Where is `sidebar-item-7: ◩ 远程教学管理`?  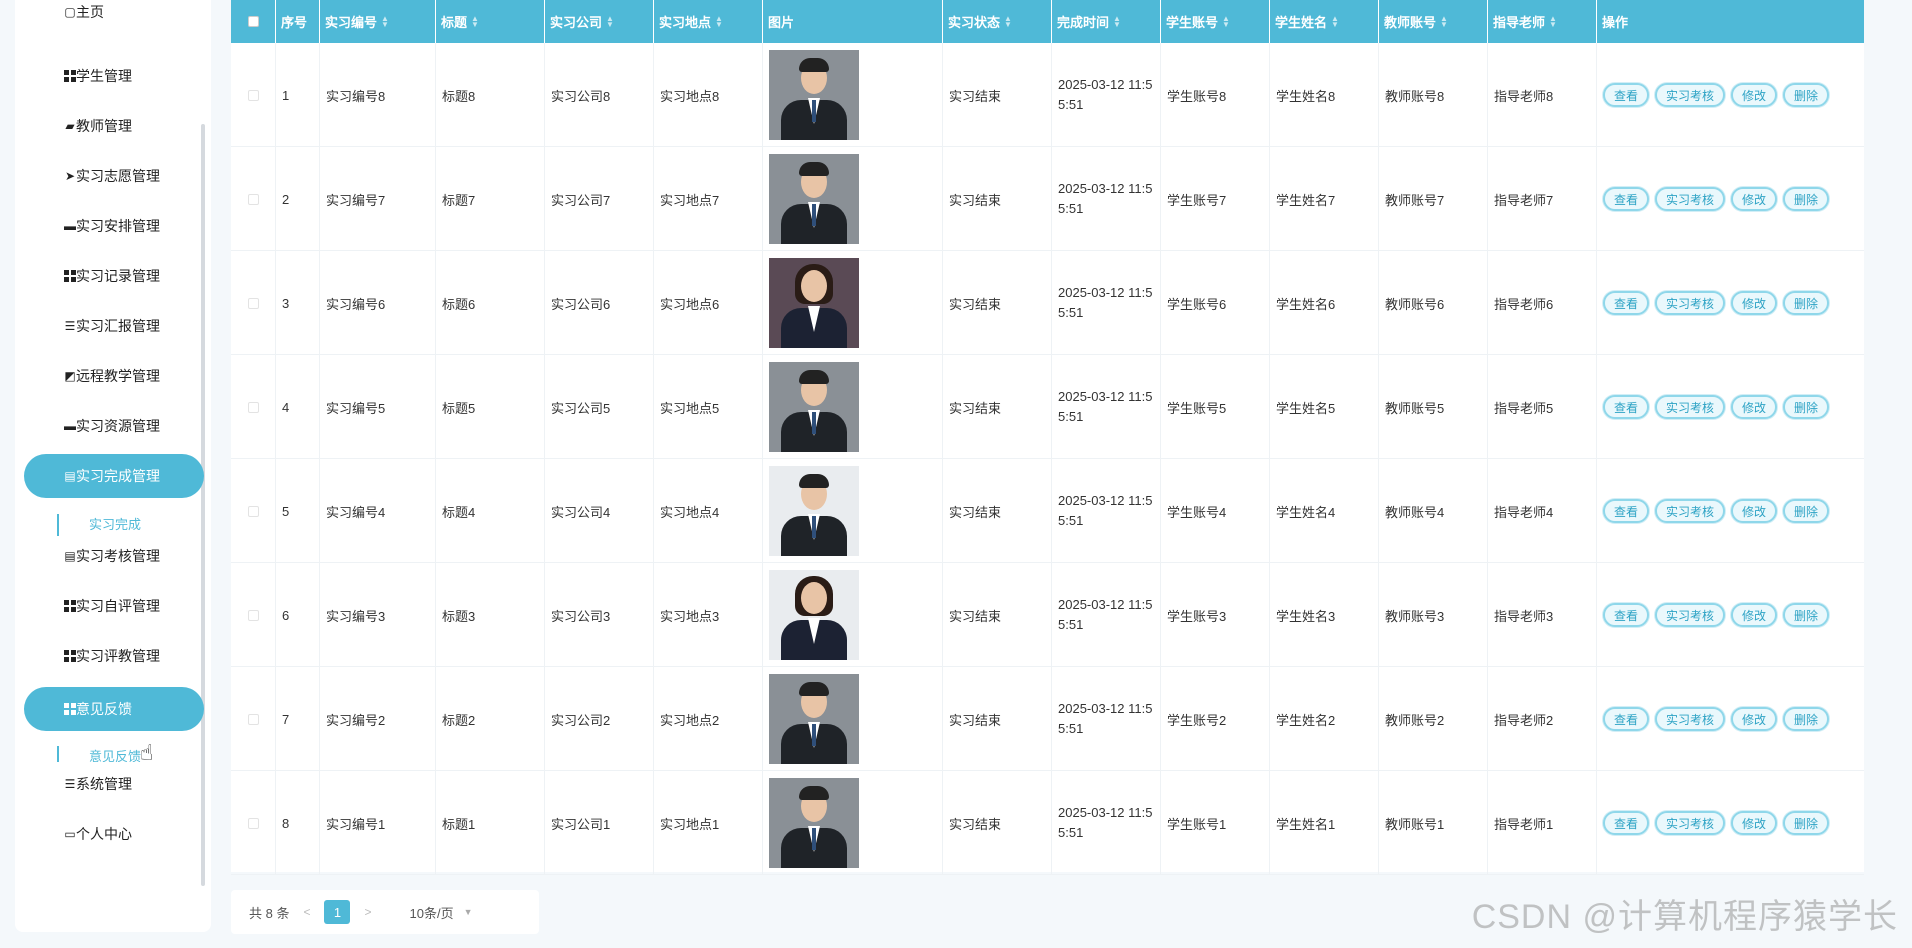
sidebar-item-7: ◩ 远程教学管理 is located at coordinates (114, 376).